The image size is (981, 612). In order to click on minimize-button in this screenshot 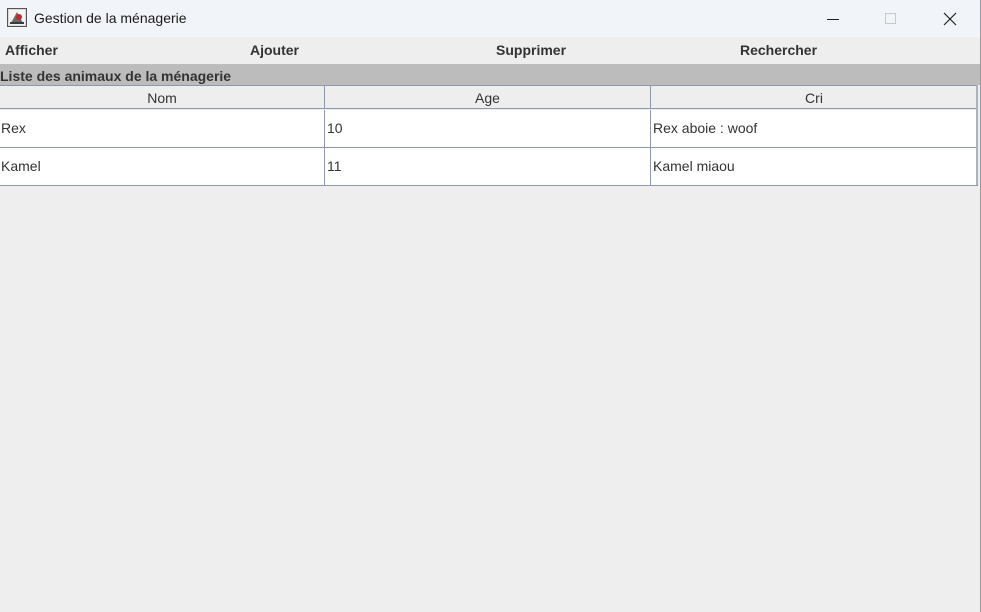, I will do `click(833, 18)`.